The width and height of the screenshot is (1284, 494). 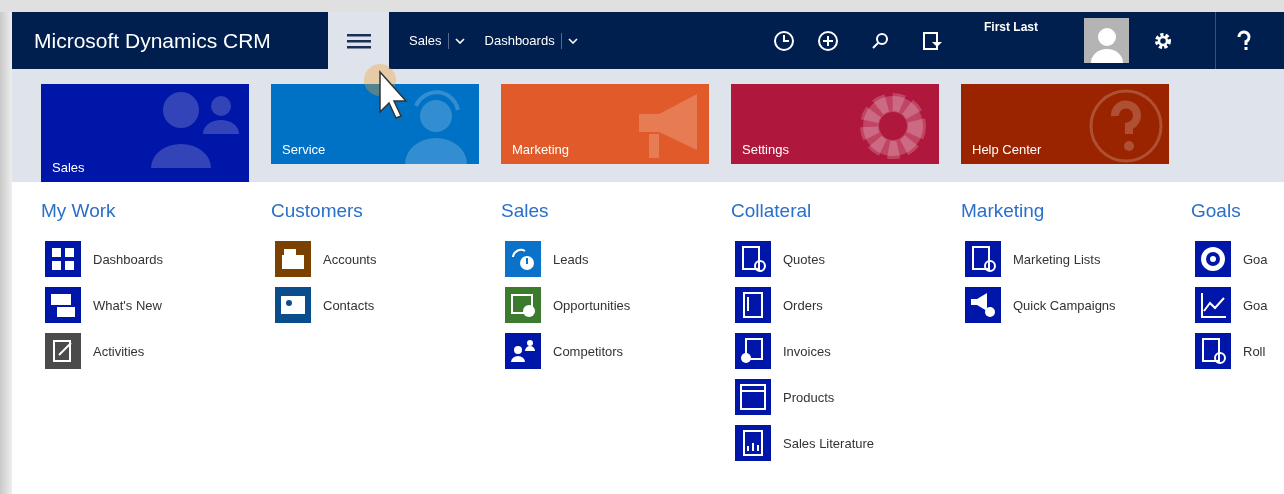 I want to click on group-heading: Collateral, so click(x=772, y=211).